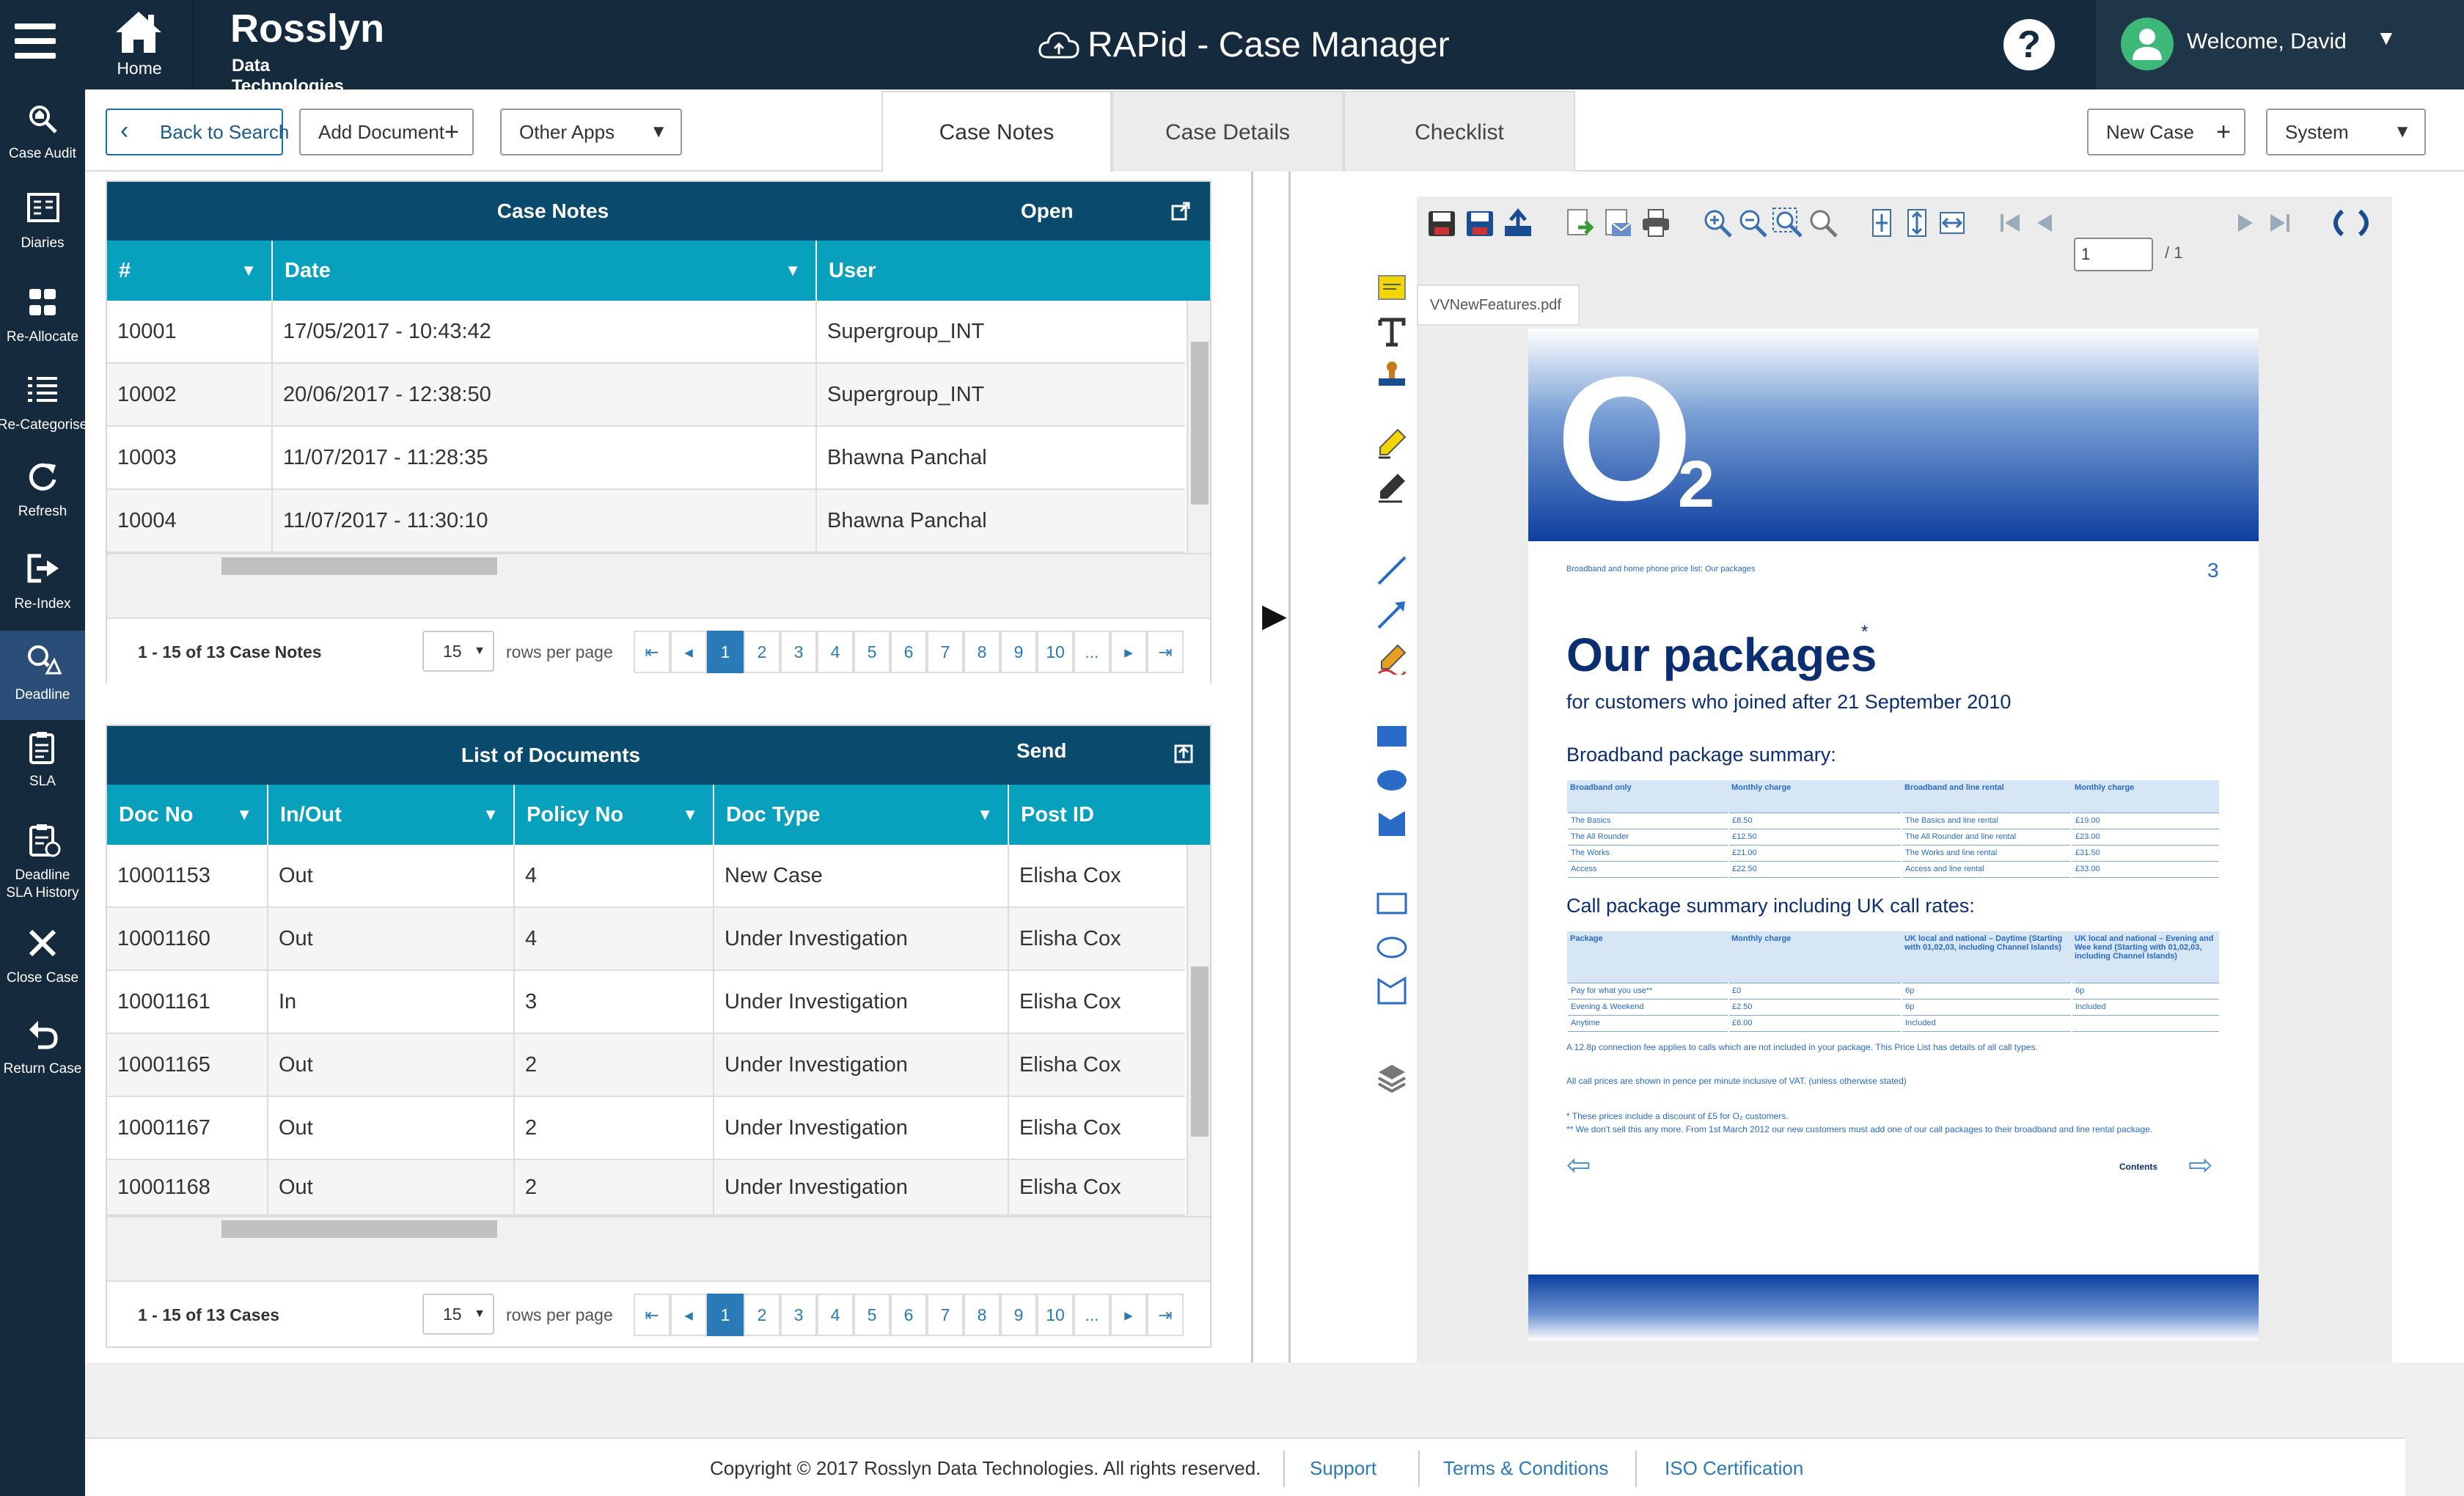 This screenshot has height=1496, width=2464. I want to click on sidebar-item-sla: SLA, so click(42, 762).